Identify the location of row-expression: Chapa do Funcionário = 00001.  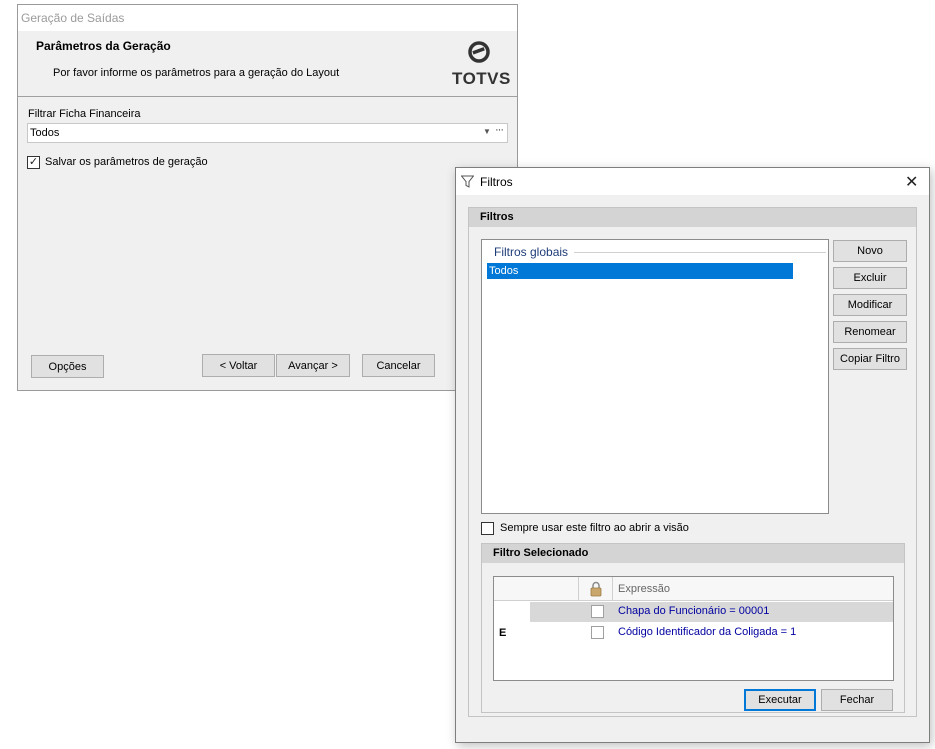
(693, 611).